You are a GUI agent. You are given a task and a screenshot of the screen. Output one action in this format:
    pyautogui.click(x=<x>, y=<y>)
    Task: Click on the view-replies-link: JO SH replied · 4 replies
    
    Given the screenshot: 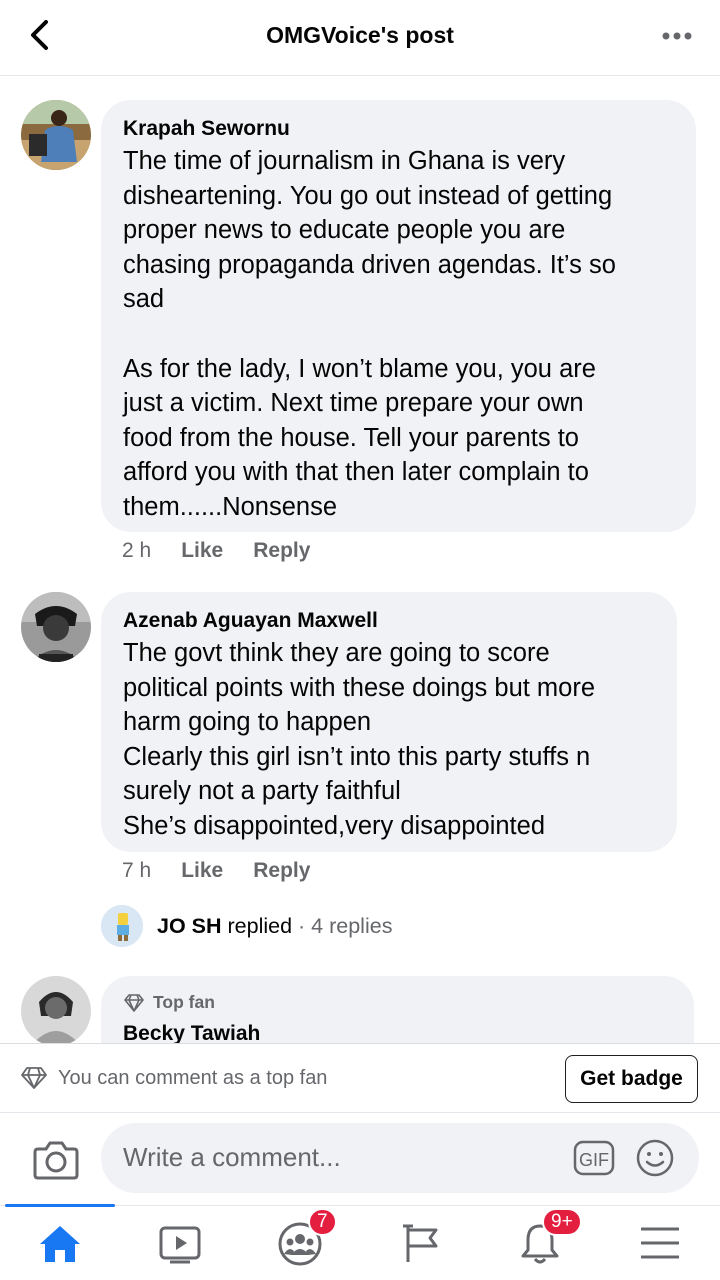 What is the action you would take?
    pyautogui.click(x=246, y=926)
    